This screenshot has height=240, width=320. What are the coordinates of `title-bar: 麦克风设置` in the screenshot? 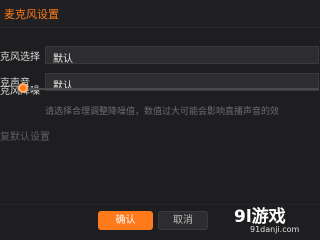 It's located at (159, 14).